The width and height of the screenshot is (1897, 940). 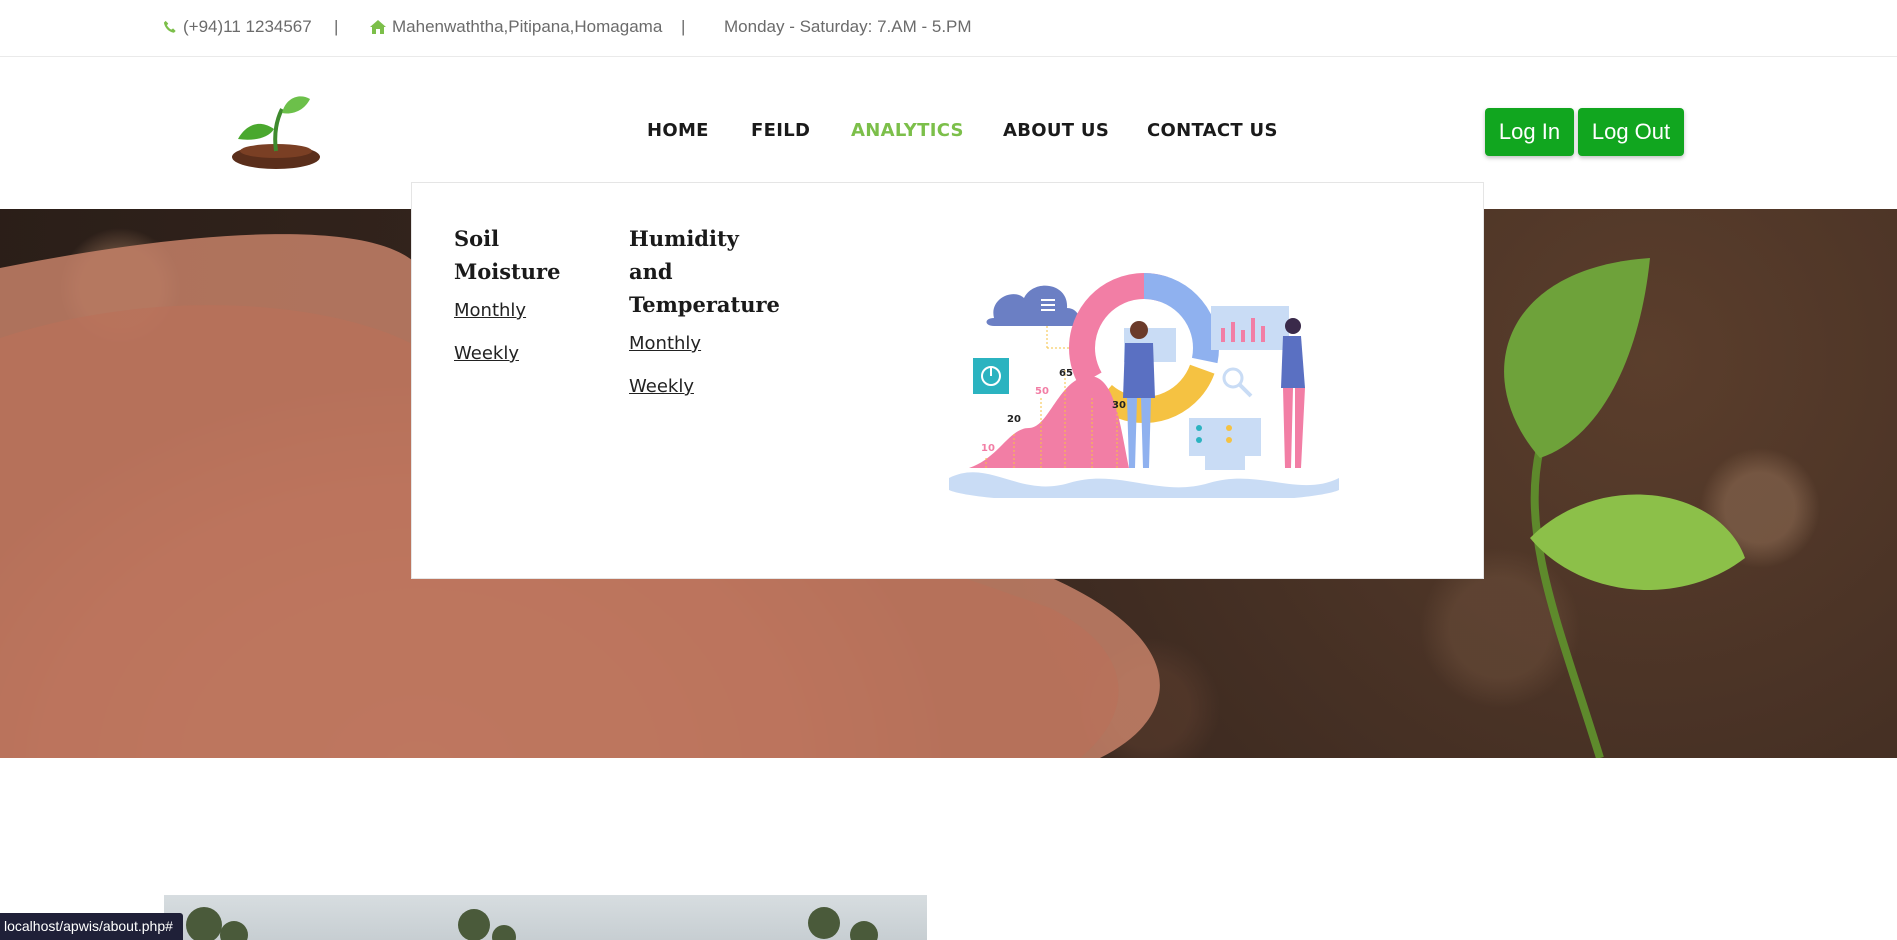 I want to click on illus-label: 10, so click(x=988, y=448).